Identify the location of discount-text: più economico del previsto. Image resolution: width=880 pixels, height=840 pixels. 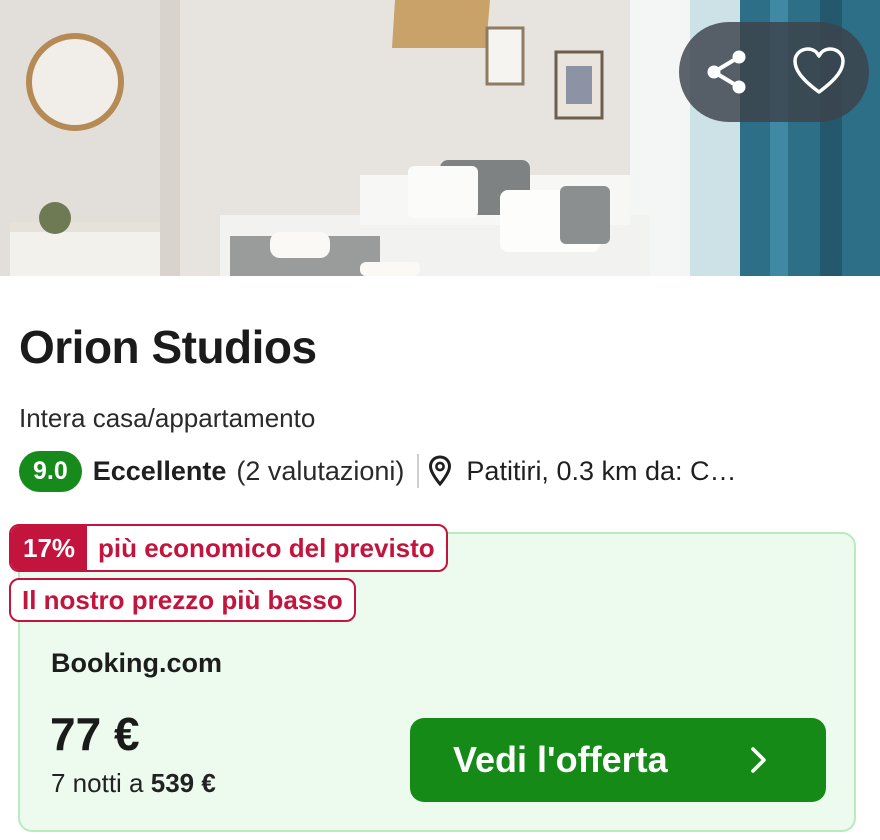
(266, 547).